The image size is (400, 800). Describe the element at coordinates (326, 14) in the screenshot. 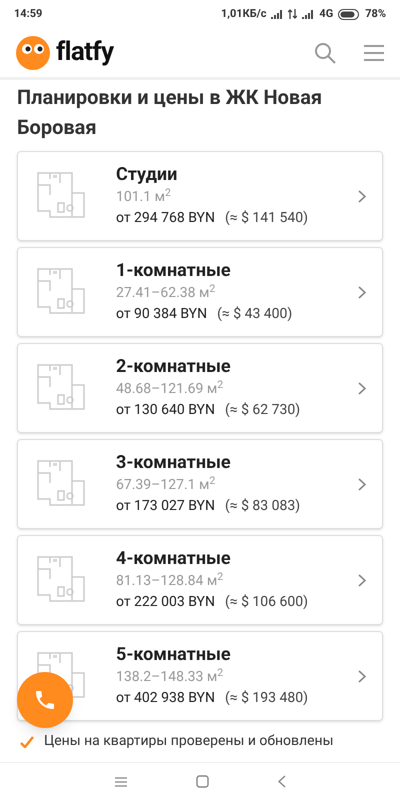

I see `network-type: 4G` at that location.